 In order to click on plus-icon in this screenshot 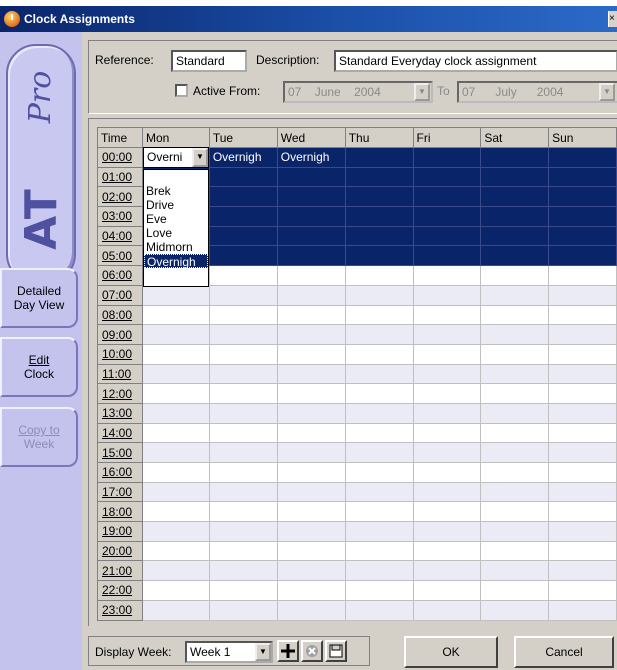, I will do `click(288, 651)`.